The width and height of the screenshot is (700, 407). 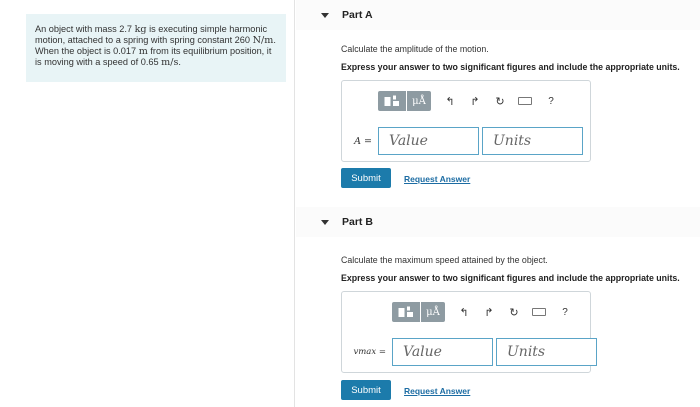 What do you see at coordinates (415, 49) in the screenshot?
I see `part-a-question: Calculate the amplitude of the motion.` at bounding box center [415, 49].